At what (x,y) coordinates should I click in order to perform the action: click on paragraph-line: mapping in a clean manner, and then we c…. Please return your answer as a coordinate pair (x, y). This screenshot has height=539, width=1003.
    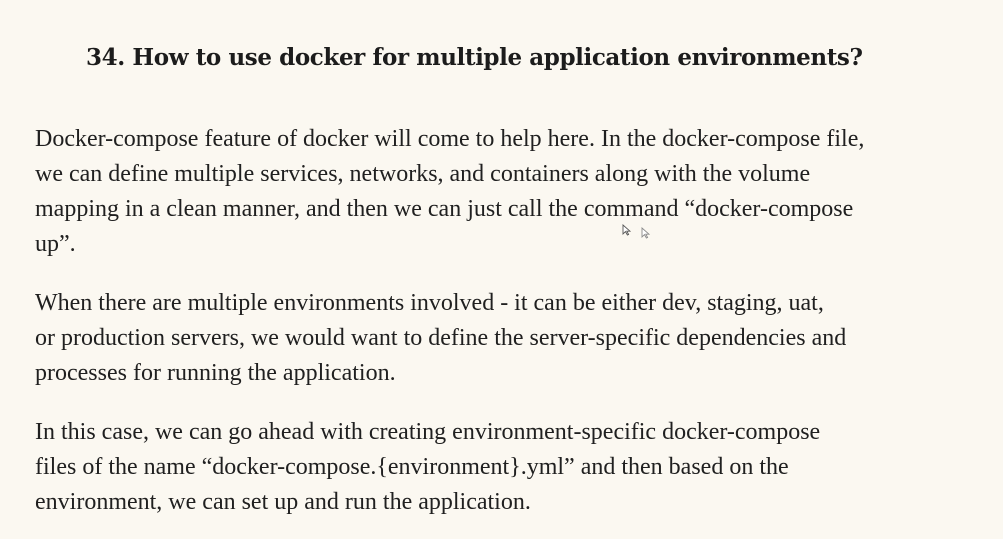
    Looking at the image, I should click on (444, 209).